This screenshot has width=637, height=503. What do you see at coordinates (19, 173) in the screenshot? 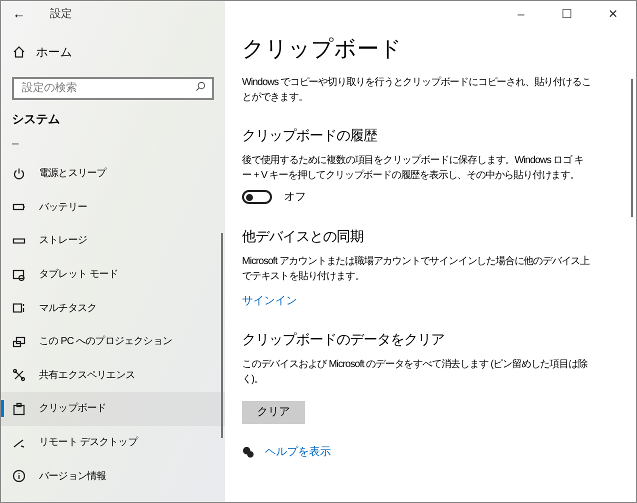
I see `power-icon` at bounding box center [19, 173].